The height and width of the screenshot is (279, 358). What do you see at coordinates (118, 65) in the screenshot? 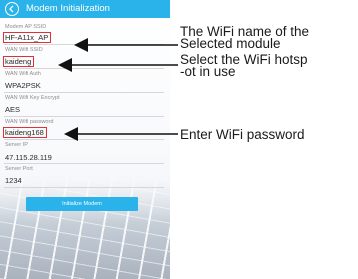
I see `hotspot-arrow` at bounding box center [118, 65].